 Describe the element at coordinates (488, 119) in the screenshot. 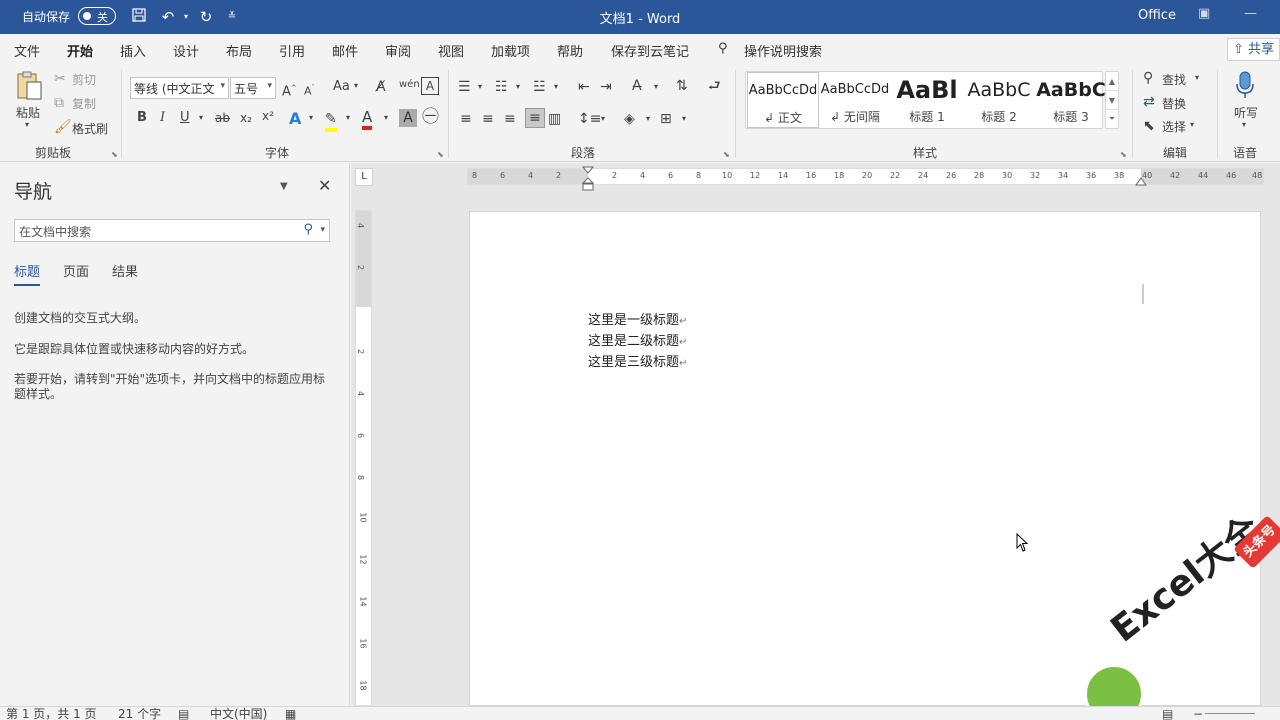

I see `align-center-icon: ≡` at that location.